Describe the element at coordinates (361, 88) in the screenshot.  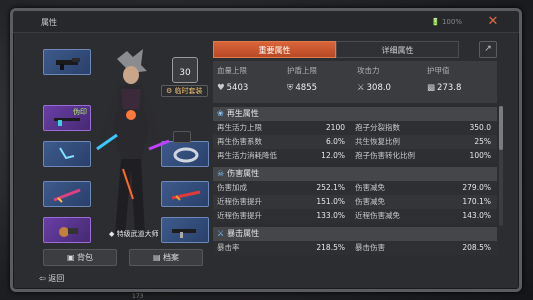
I see `attack-icon: ⚔` at that location.